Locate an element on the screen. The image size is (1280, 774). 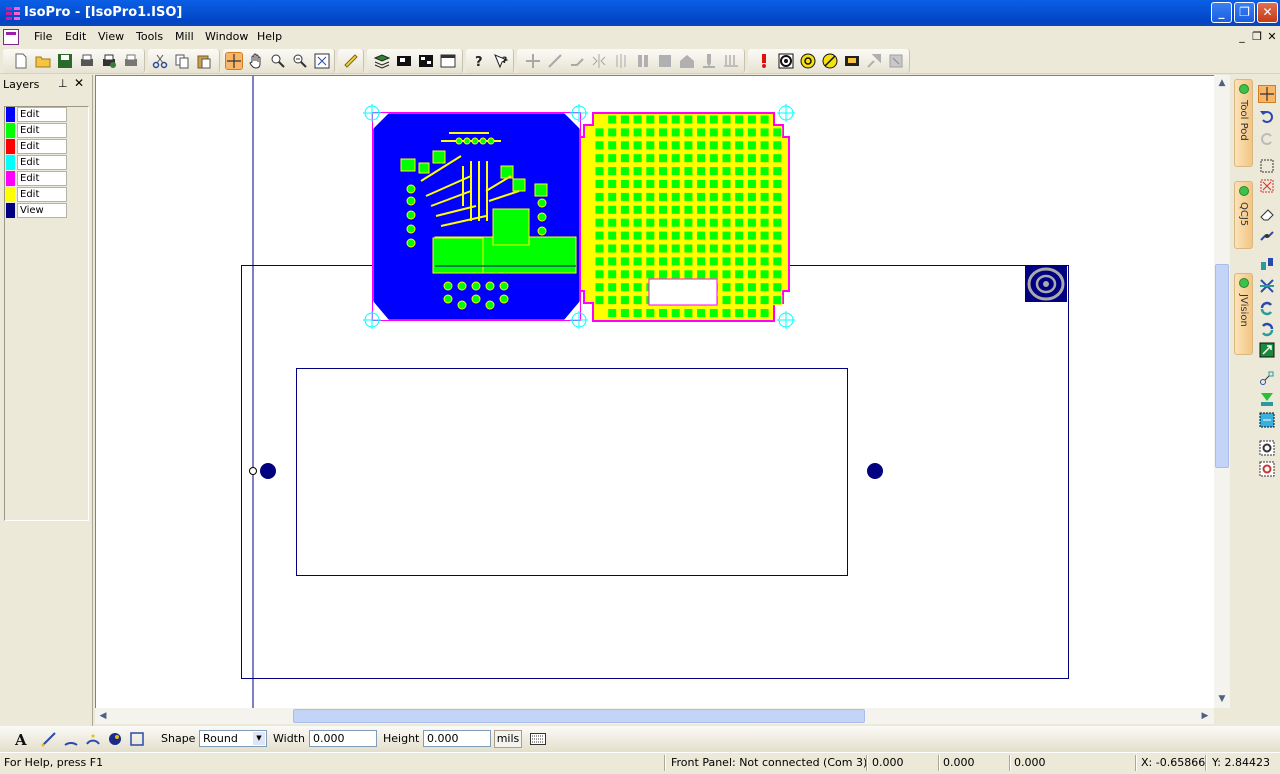
crosshair-select-icon is located at coordinates (234, 61).